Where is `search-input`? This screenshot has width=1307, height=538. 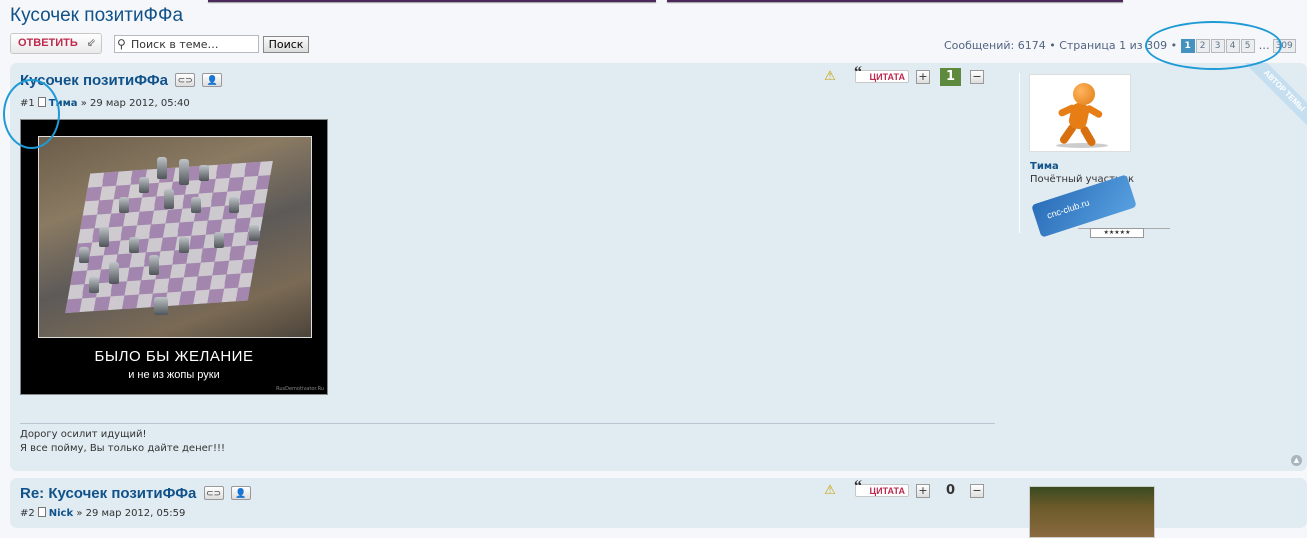 search-input is located at coordinates (193, 44).